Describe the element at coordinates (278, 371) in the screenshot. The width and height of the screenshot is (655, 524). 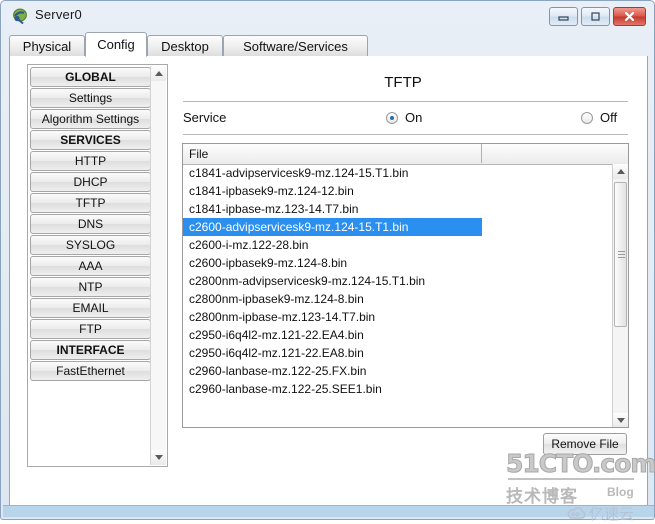
I see `file-name: c2960-lanbase-mz.122-25.FX.bin` at that location.